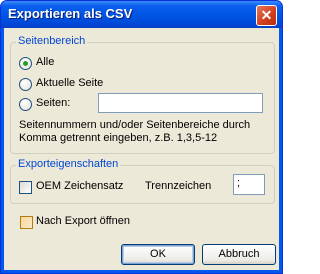 This screenshot has height=274, width=320. I want to click on radio-current-page-label: Aktuelle Seite, so click(69, 83).